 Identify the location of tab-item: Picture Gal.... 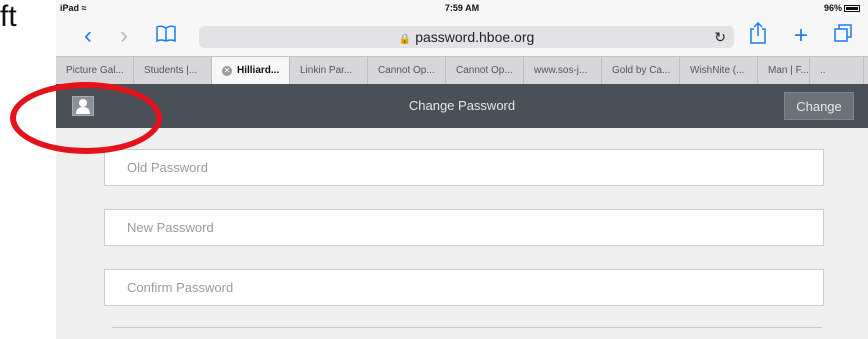
(95, 70).